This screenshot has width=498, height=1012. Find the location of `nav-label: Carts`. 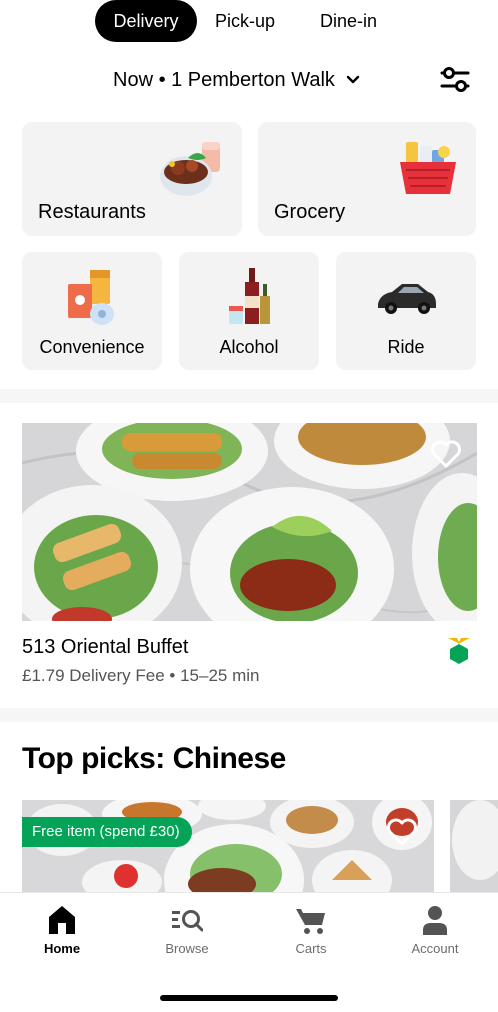

nav-label: Carts is located at coordinates (311, 948).